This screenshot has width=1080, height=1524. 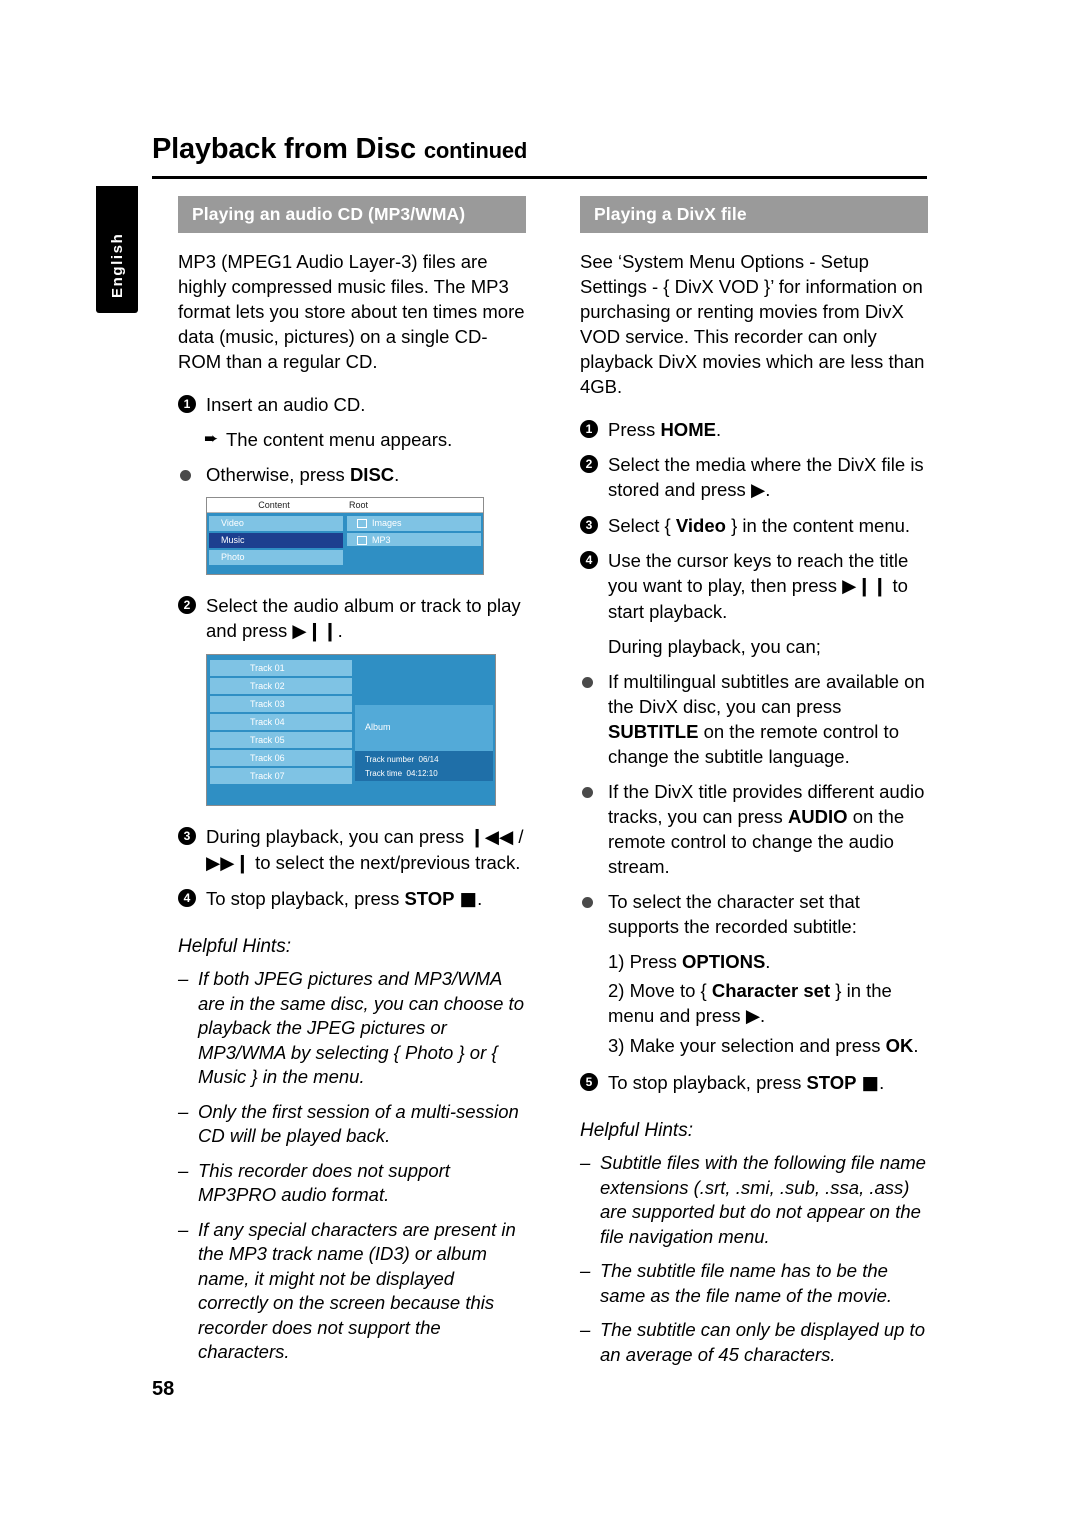 I want to click on track-time-label: Track time, so click(x=384, y=773).